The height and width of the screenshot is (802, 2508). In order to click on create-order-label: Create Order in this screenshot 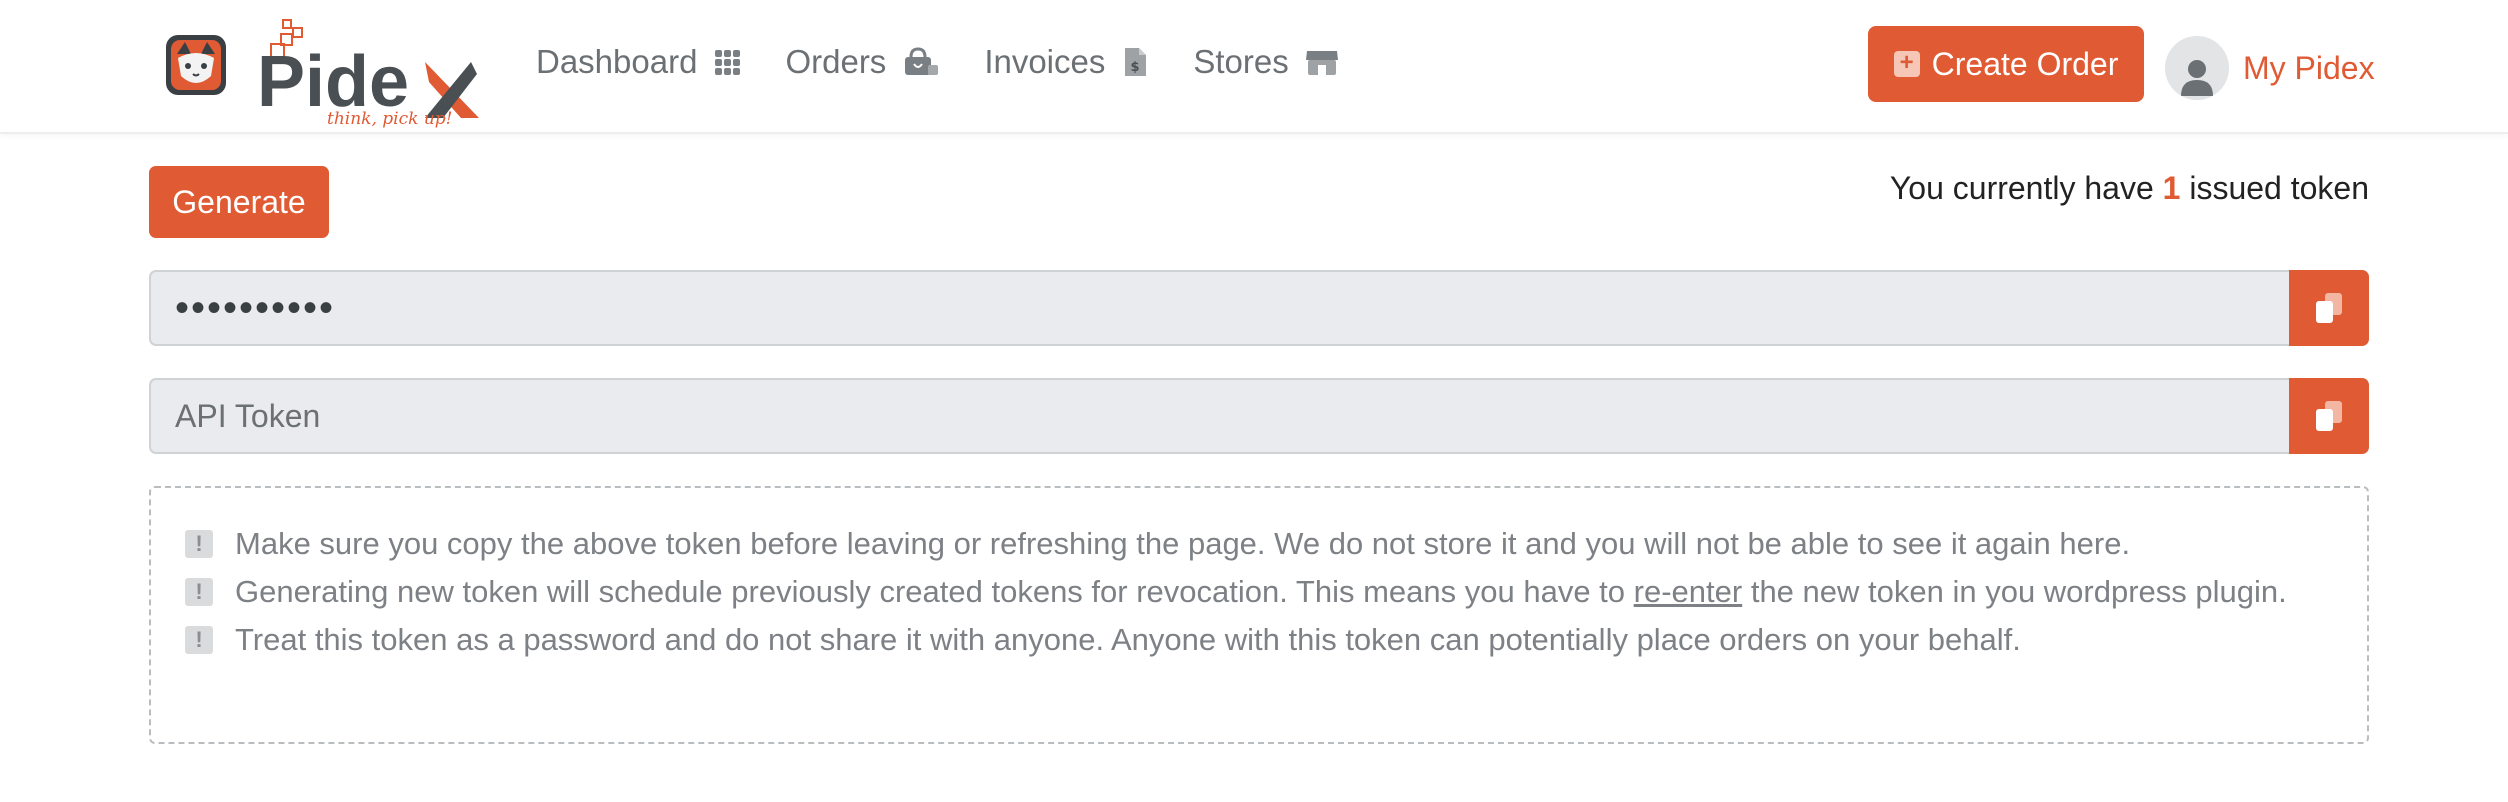, I will do `click(2025, 63)`.